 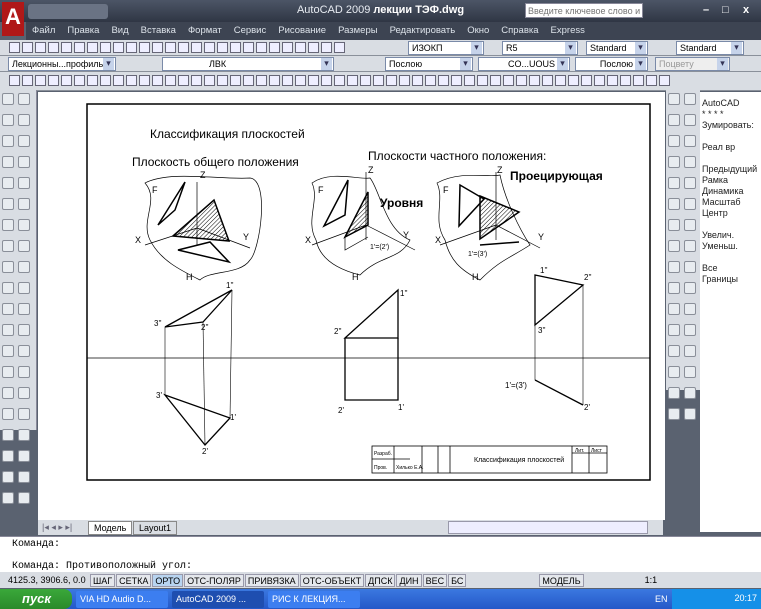 What do you see at coordinates (110, 528) in the screenshot?
I see `tab-model: Модель` at bounding box center [110, 528].